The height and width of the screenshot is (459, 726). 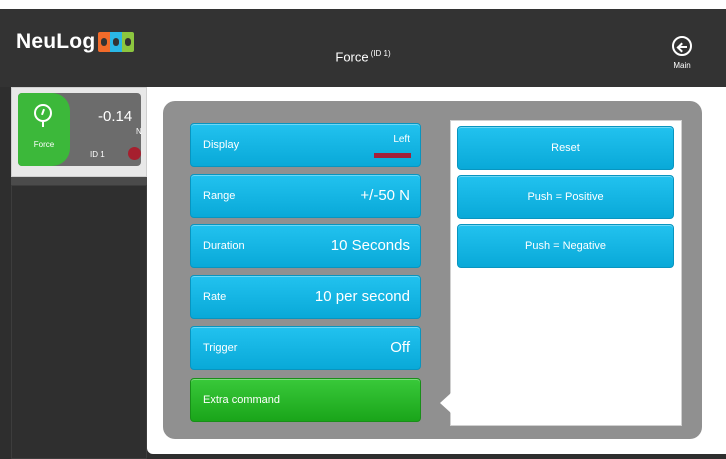 I want to click on push-negative-button: Push = Negative, so click(x=565, y=246).